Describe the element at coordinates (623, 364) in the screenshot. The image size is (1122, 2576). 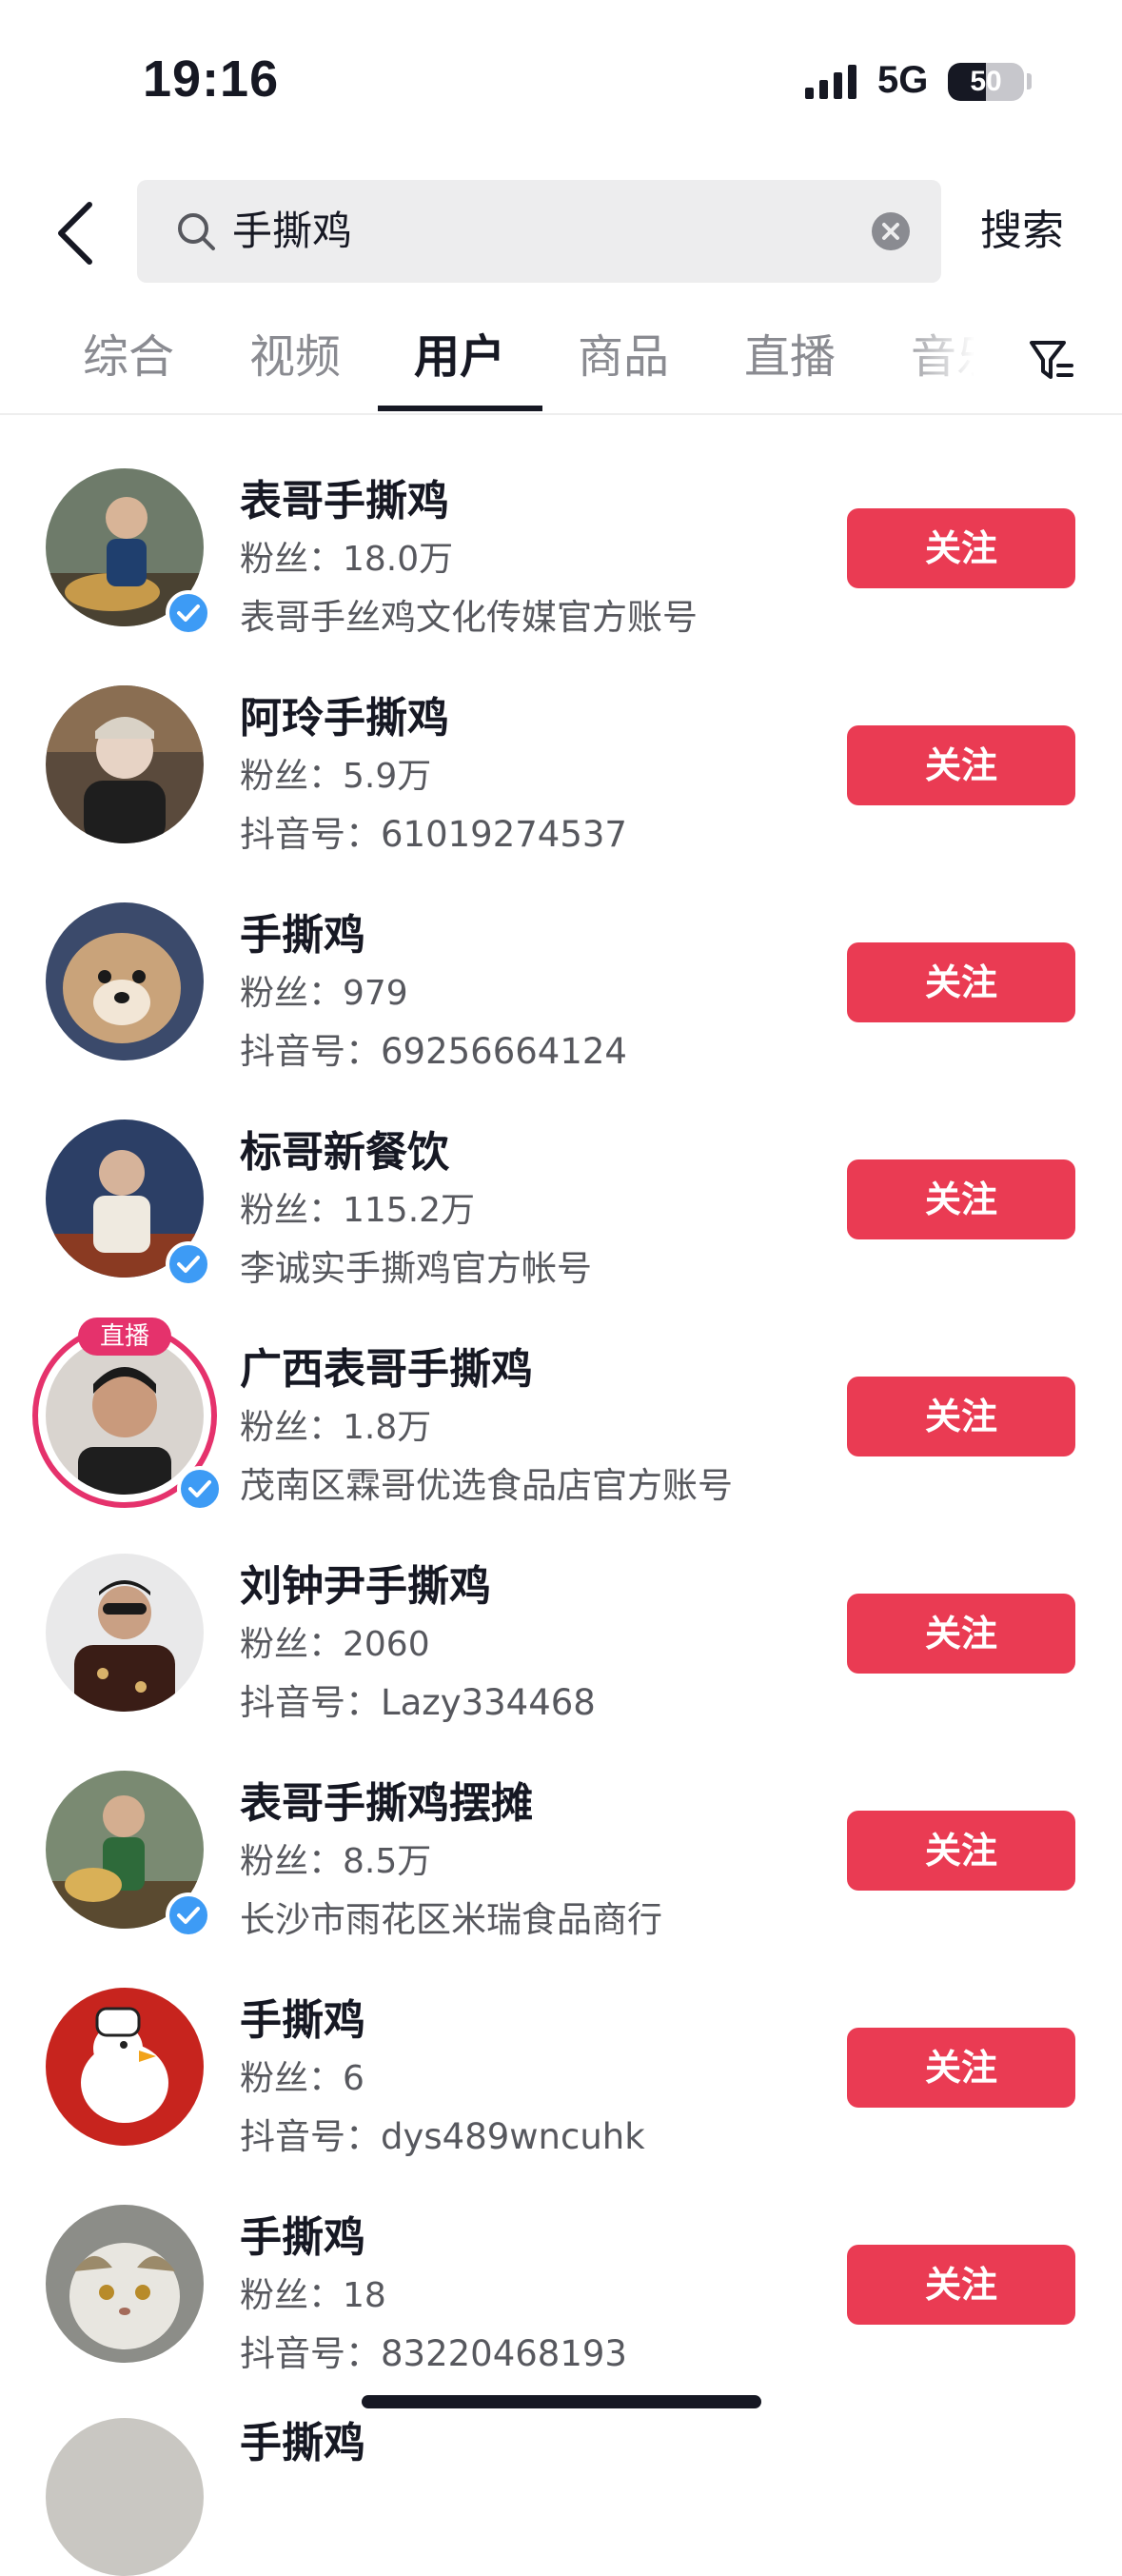
I see `tab-products: 商品` at that location.